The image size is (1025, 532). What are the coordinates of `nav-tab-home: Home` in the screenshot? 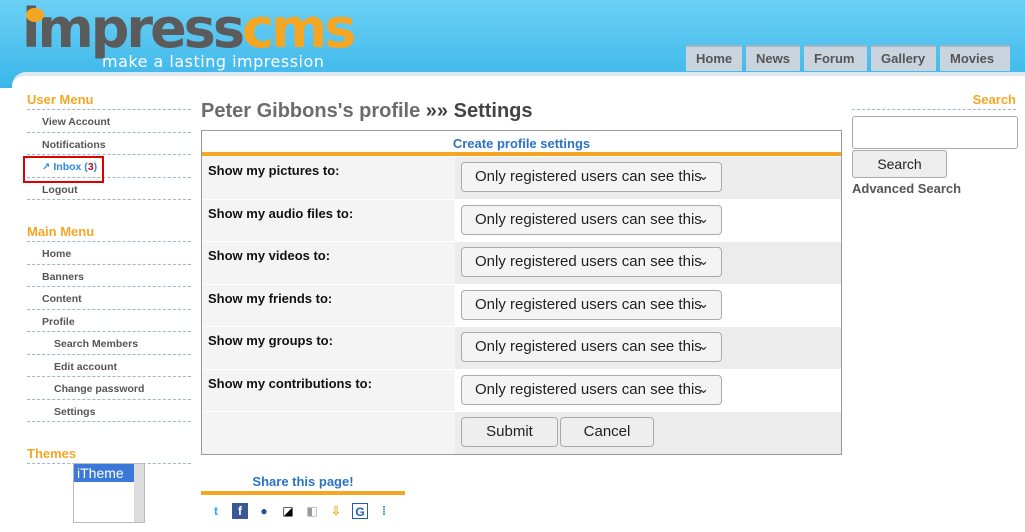 It's located at (714, 58).